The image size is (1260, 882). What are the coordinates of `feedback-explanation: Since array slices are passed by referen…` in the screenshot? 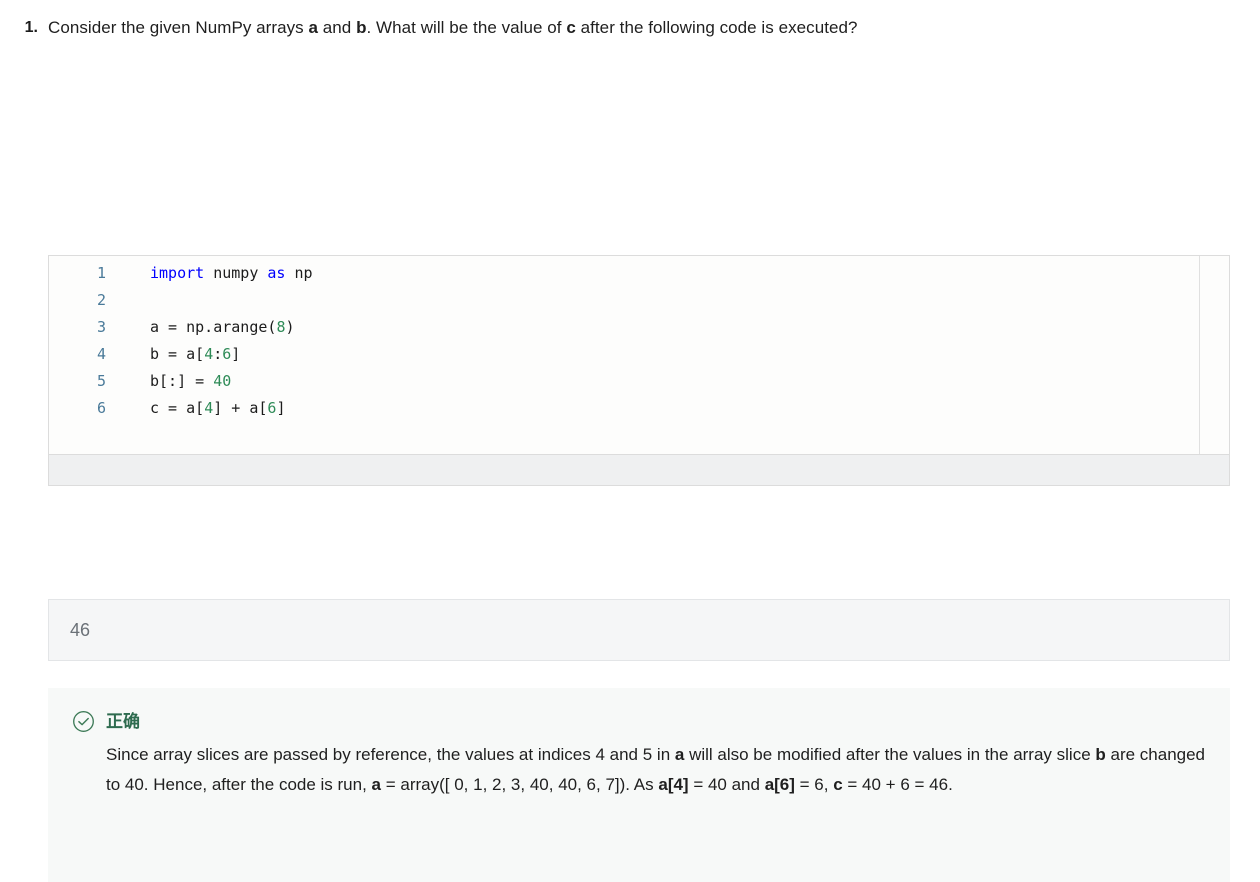 It's located at (656, 769).